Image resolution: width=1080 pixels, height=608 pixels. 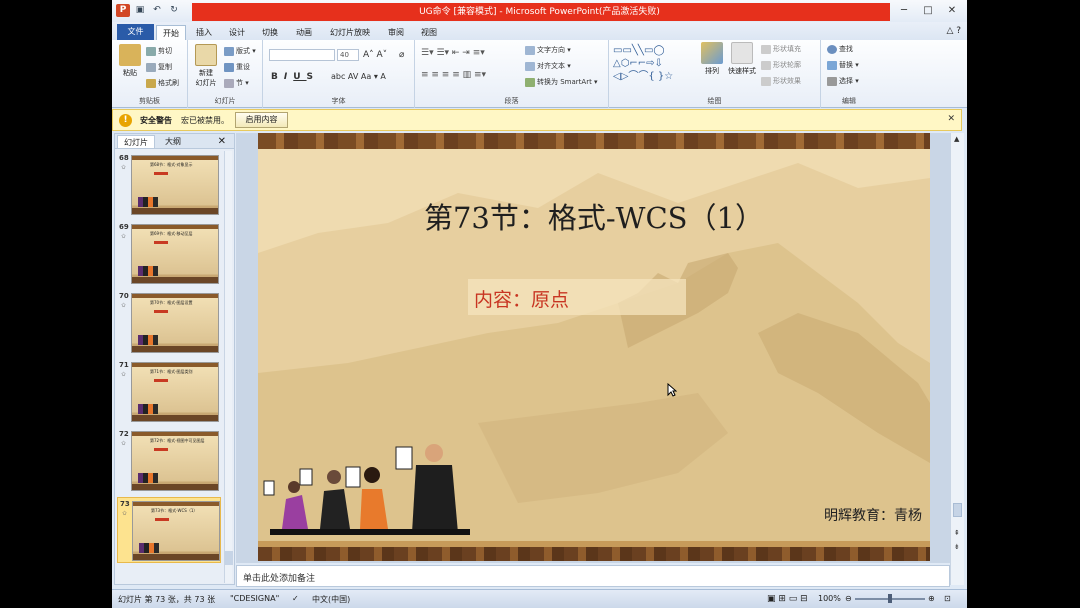 I want to click on slide-number: 68, so click(x=124, y=158).